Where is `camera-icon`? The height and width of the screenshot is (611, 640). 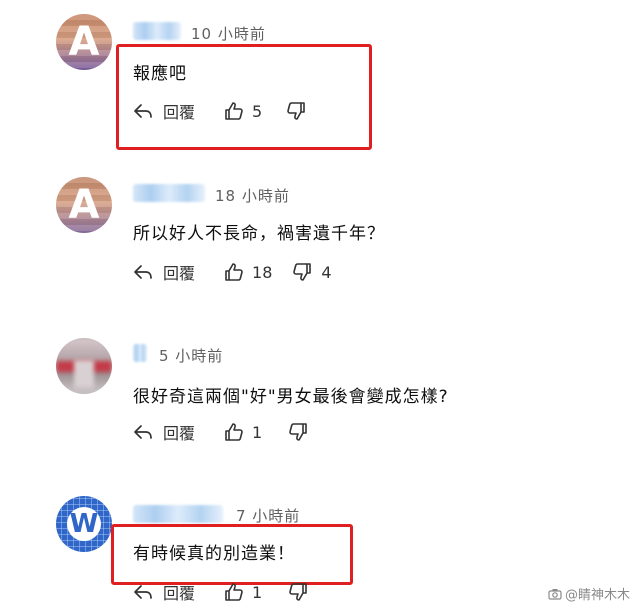
camera-icon is located at coordinates (555, 594).